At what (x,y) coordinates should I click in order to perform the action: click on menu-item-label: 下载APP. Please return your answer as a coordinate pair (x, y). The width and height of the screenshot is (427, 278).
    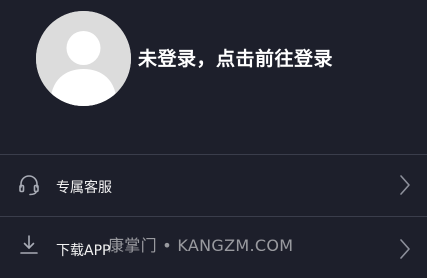
    Looking at the image, I should click on (83, 251).